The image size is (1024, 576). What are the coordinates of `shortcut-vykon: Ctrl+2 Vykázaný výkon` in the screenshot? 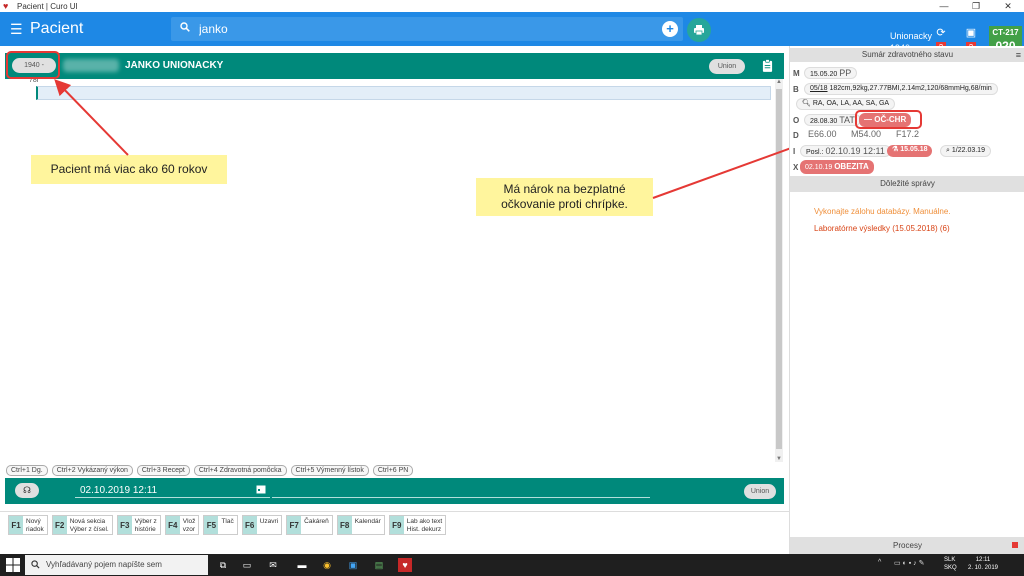 It's located at (92, 470).